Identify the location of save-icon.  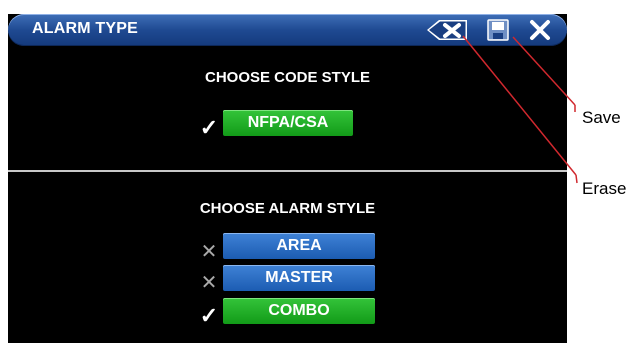
(498, 30).